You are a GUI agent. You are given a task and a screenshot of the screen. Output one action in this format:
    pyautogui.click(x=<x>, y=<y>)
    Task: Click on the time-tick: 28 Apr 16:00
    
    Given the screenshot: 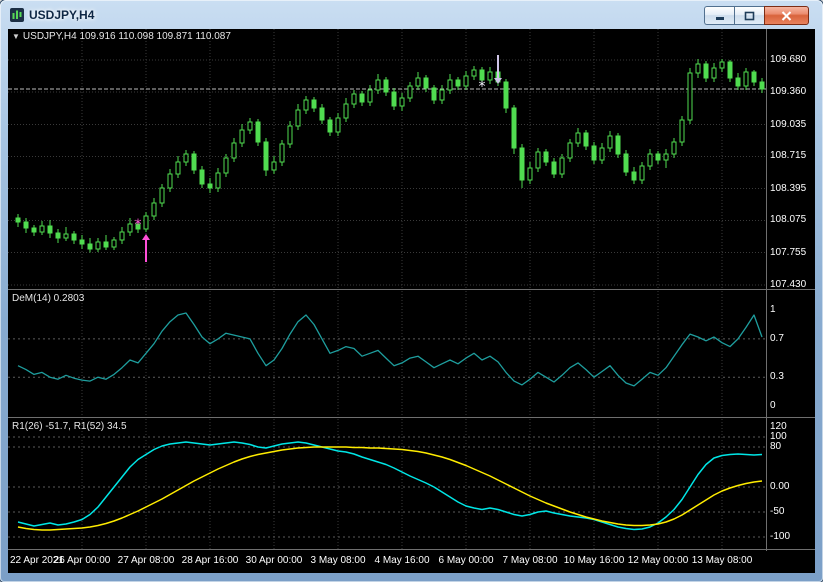 What is the action you would take?
    pyautogui.click(x=210, y=560)
    